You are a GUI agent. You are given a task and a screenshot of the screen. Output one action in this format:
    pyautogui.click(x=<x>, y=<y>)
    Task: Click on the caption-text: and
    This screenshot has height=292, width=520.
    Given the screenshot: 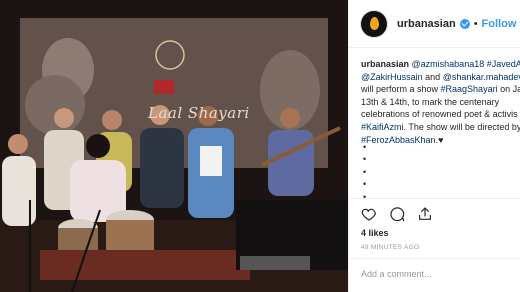 What is the action you would take?
    pyautogui.click(x=432, y=76)
    